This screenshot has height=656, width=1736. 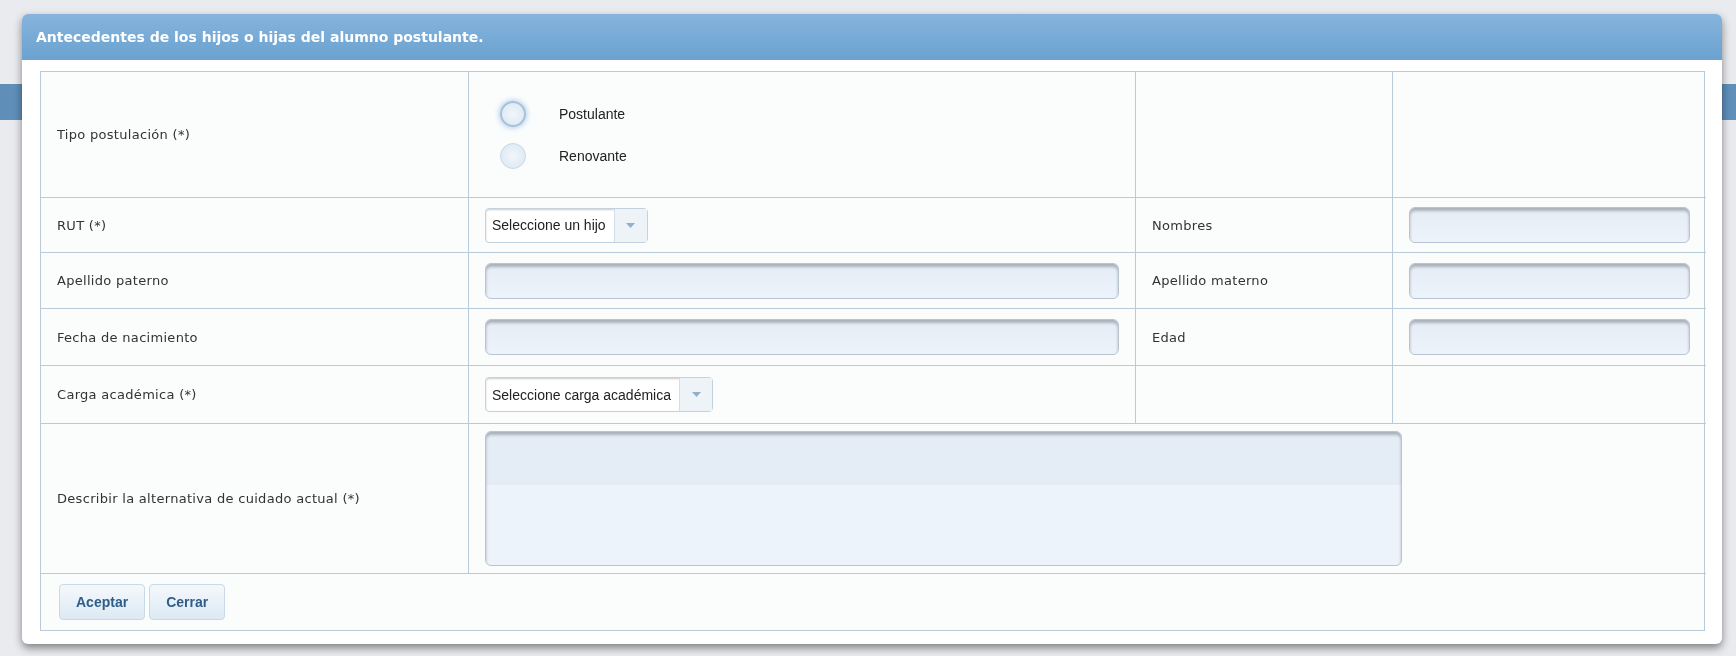 What do you see at coordinates (187, 602) in the screenshot?
I see `dialog-button: Cerrar` at bounding box center [187, 602].